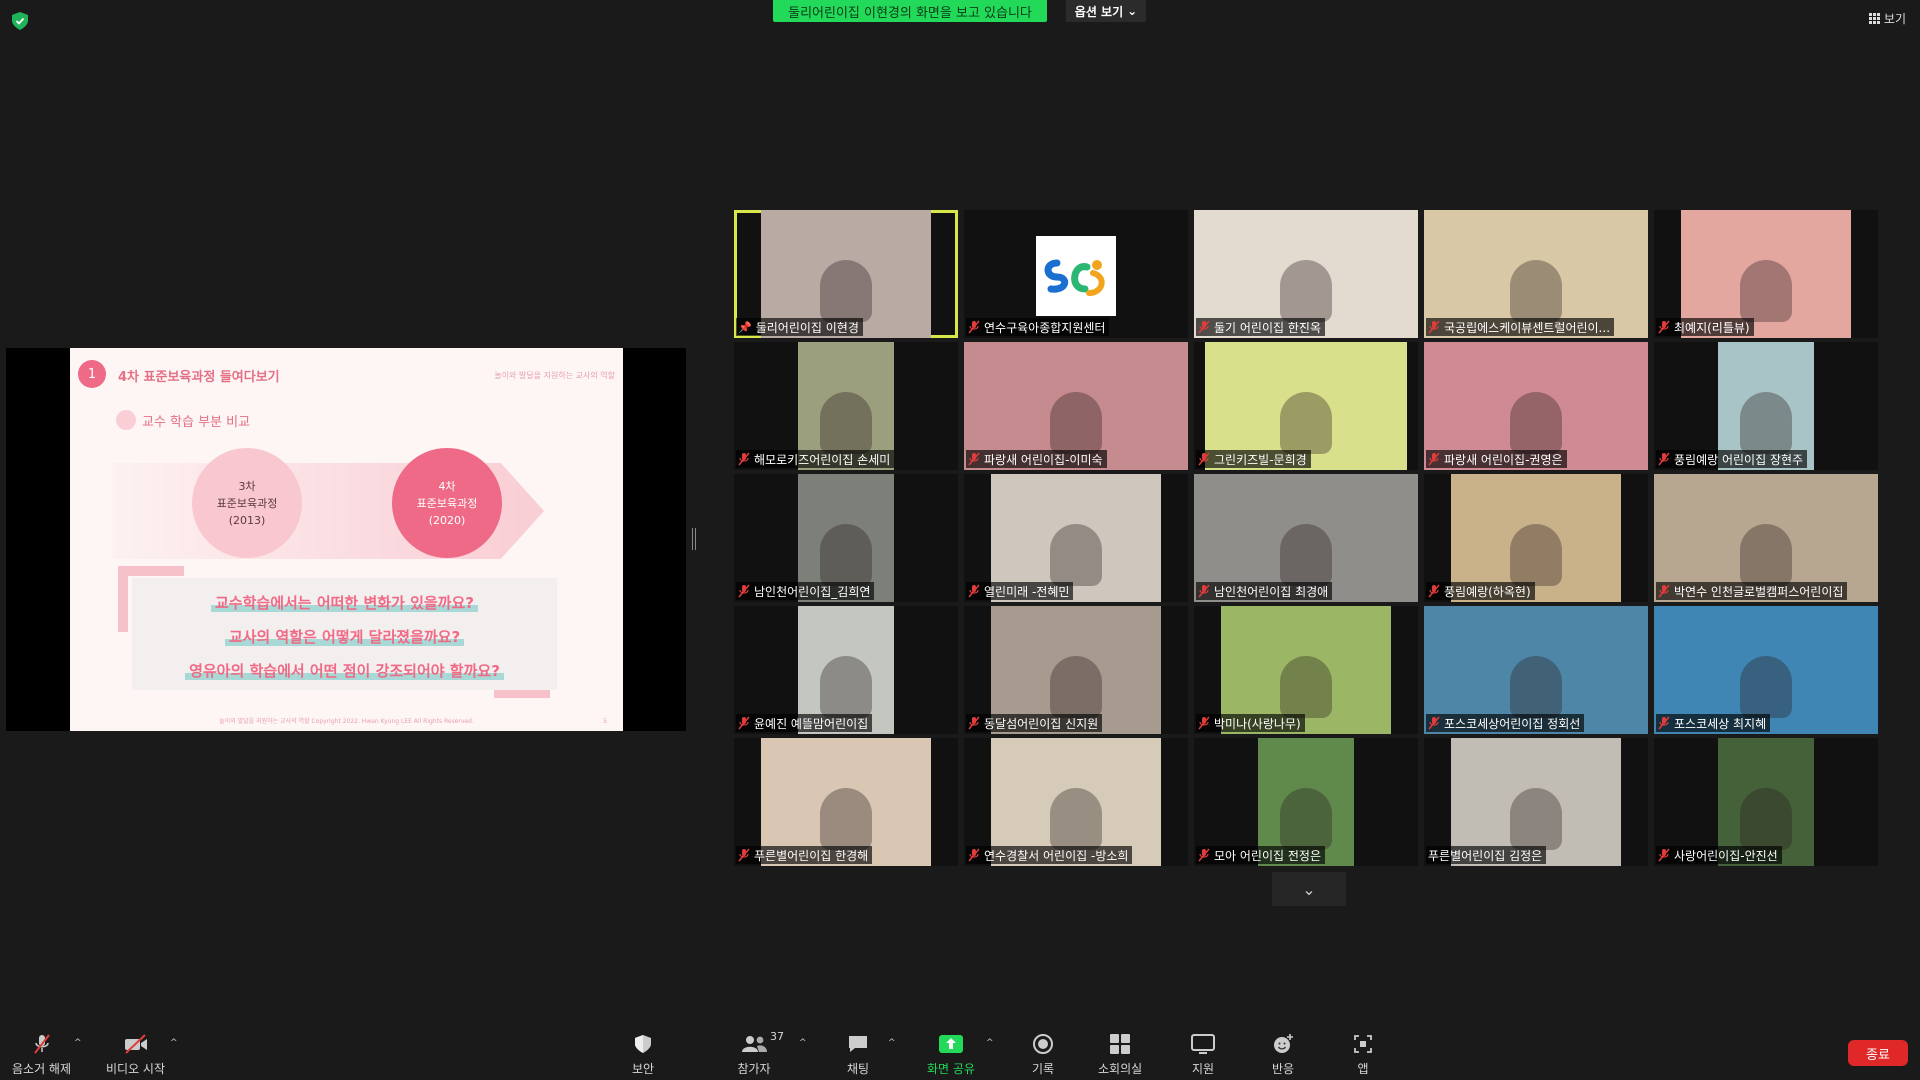 This screenshot has height=1080, width=1920. Describe the element at coordinates (803, 1043) in the screenshot. I see `participants-caret: ^` at that location.